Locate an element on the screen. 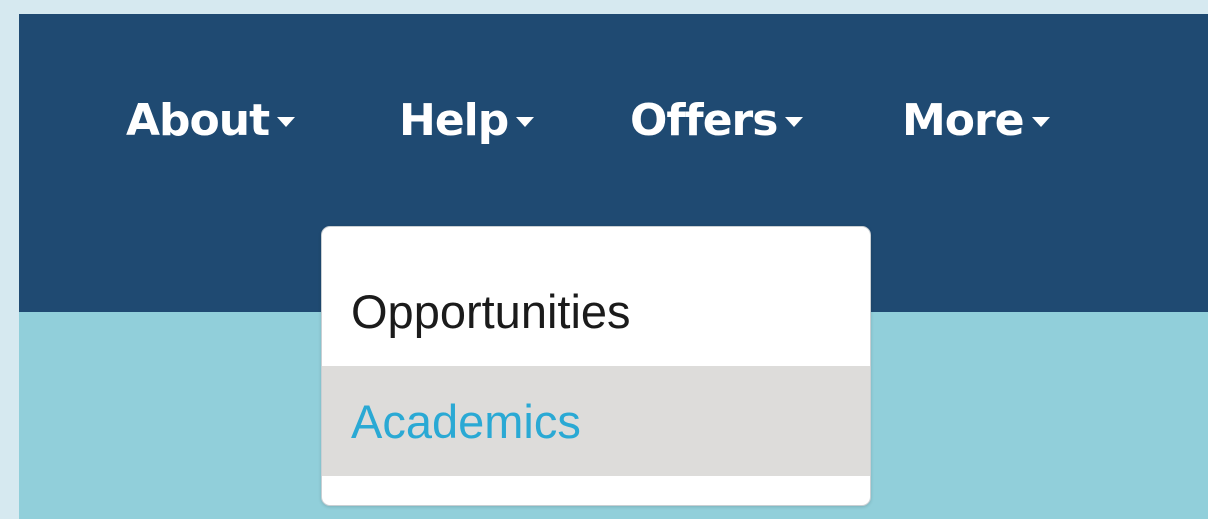 The image size is (1208, 519). dropdown-item-label: Academics is located at coordinates (466, 421).